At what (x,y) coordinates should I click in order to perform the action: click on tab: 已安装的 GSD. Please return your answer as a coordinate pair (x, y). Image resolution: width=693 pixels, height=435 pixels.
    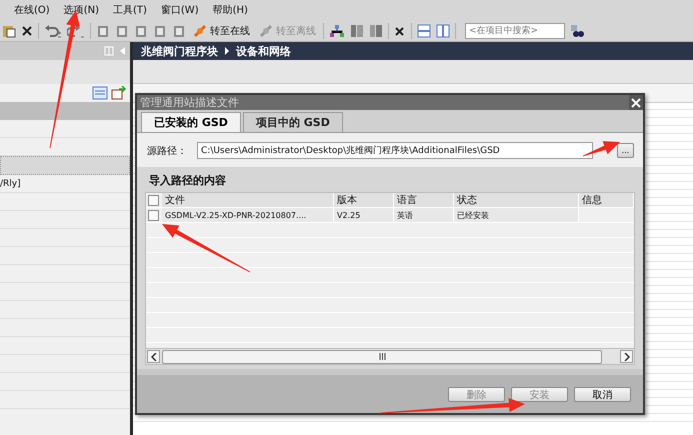
    Looking at the image, I should click on (191, 122).